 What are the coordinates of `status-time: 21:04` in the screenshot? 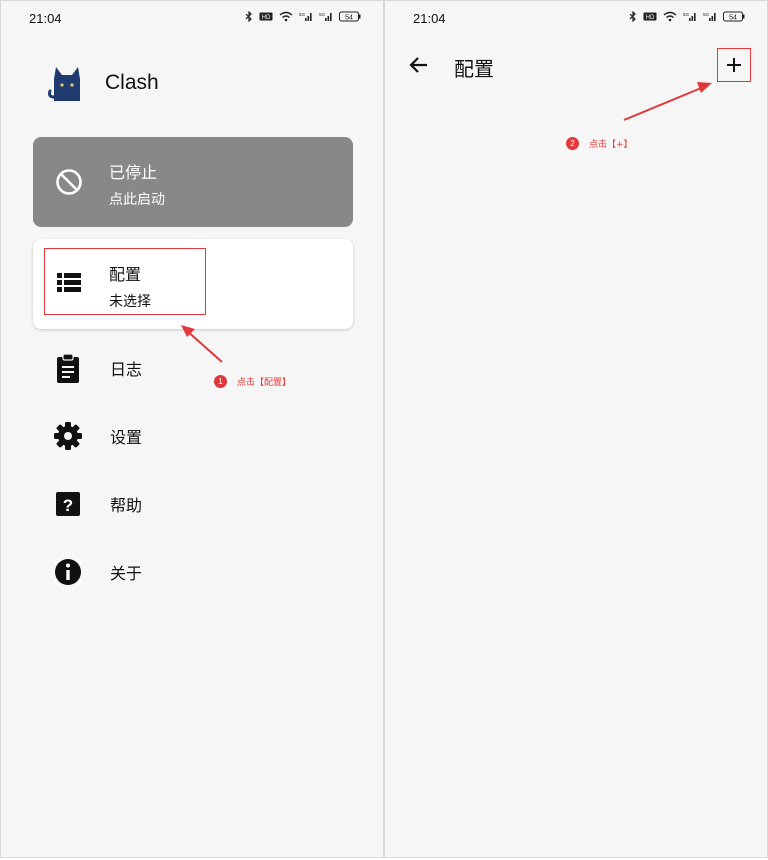 It's located at (45, 18).